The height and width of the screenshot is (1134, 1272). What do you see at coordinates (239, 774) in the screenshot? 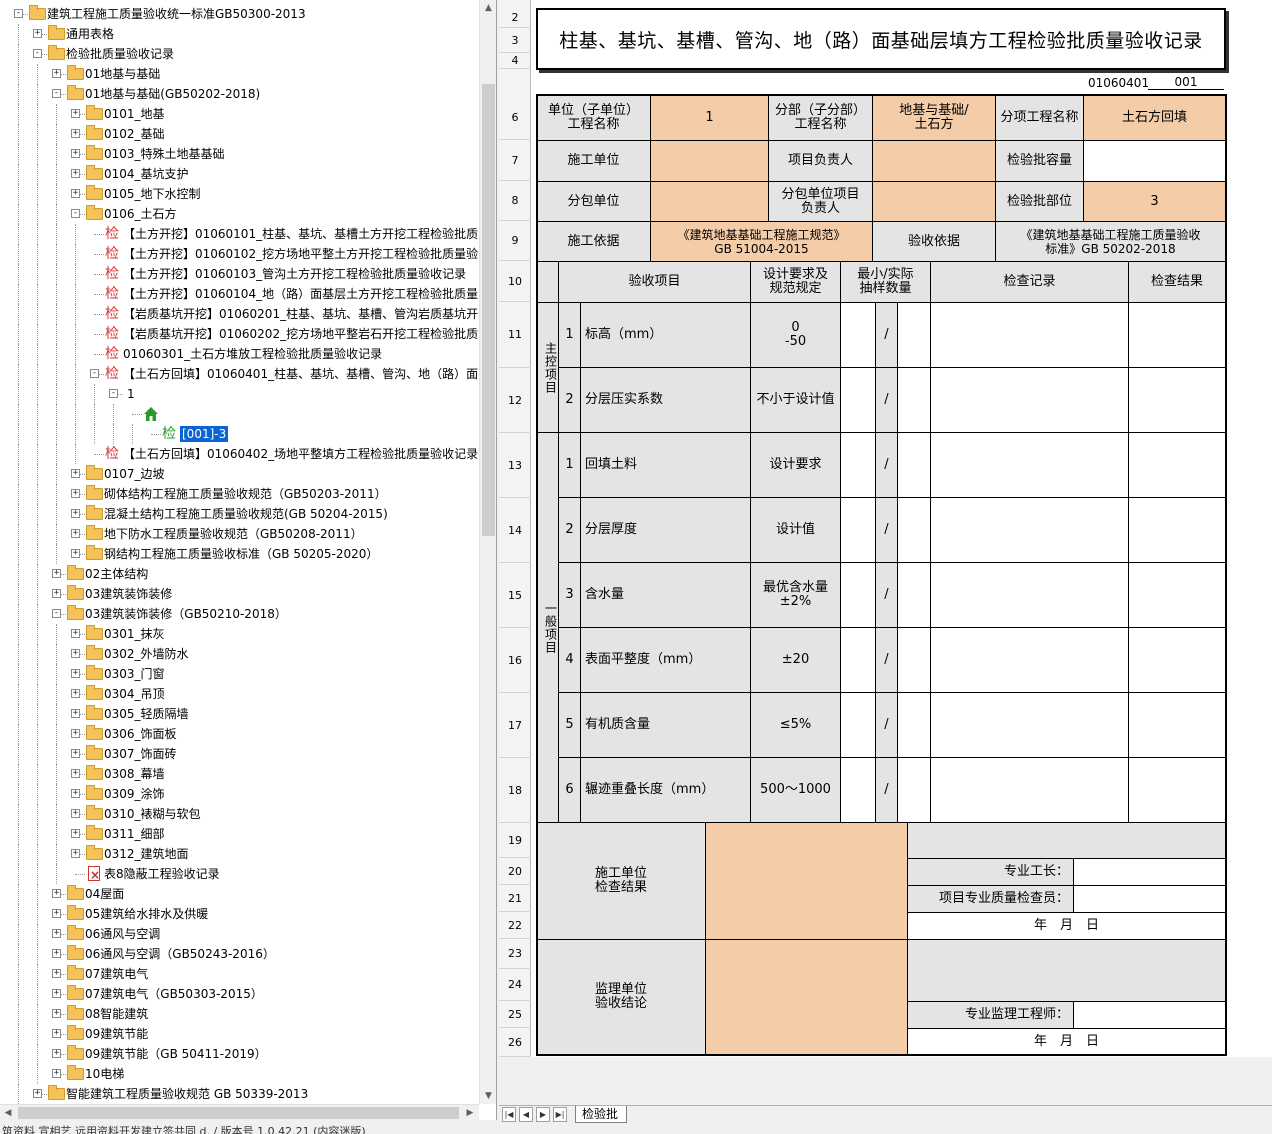
I see `tree-item: +0308_幕墙` at bounding box center [239, 774].